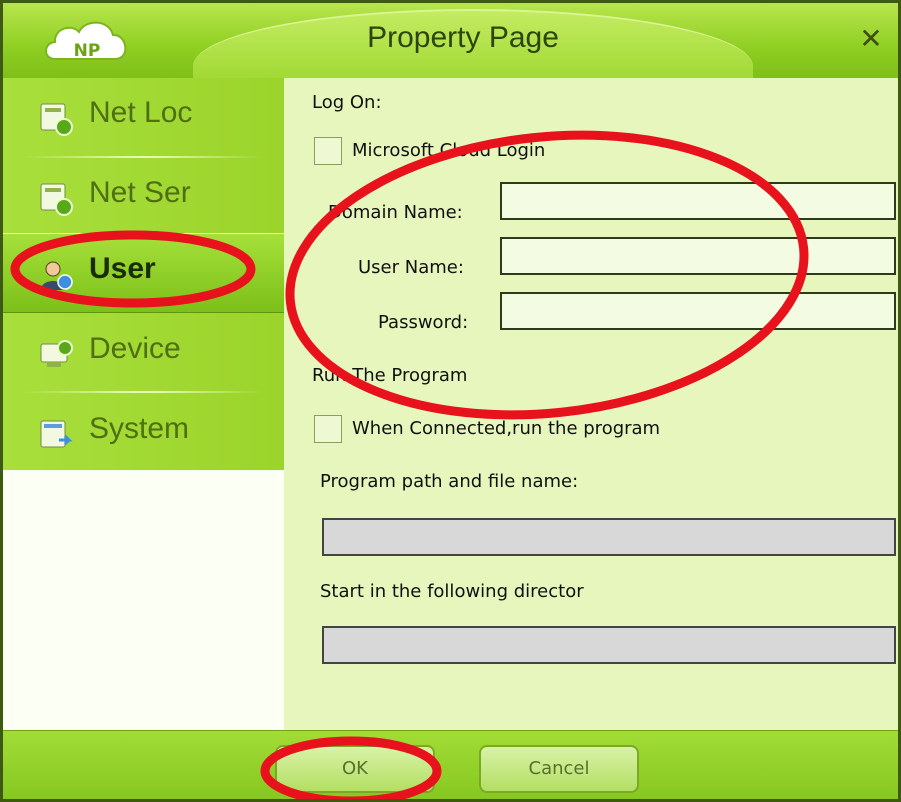  What do you see at coordinates (411, 267) in the screenshot?
I see `user-name-label: User Name:` at bounding box center [411, 267].